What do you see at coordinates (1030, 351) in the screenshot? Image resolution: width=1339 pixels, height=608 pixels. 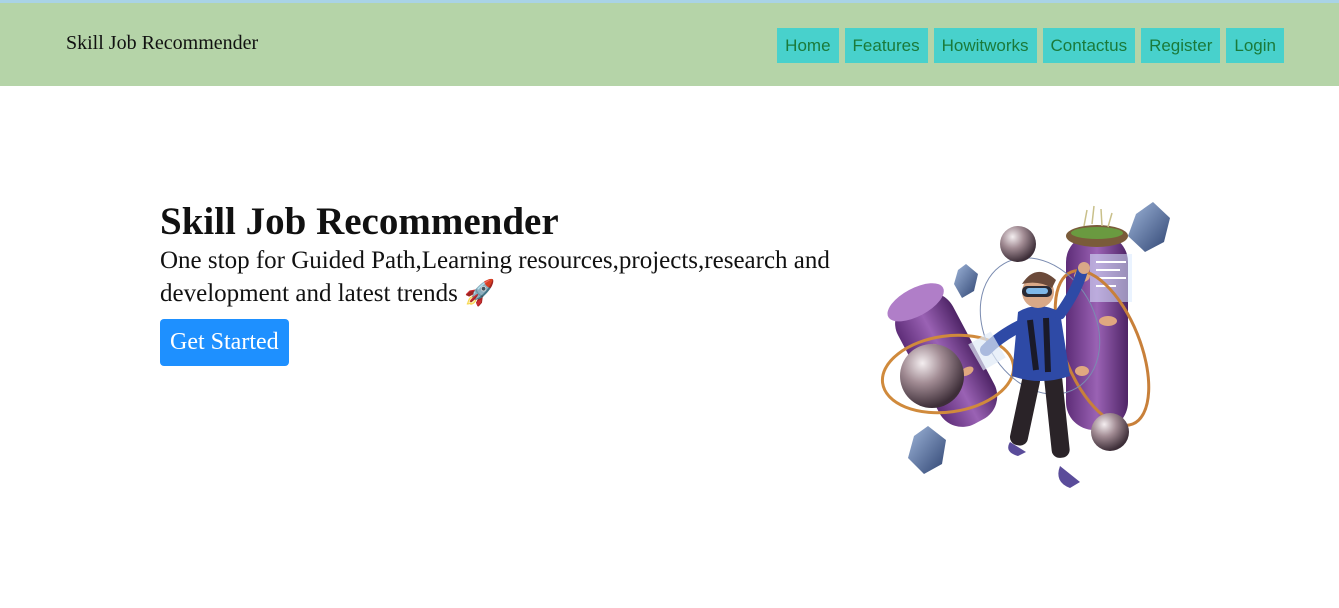 I see `vr-person-illustration` at bounding box center [1030, 351].